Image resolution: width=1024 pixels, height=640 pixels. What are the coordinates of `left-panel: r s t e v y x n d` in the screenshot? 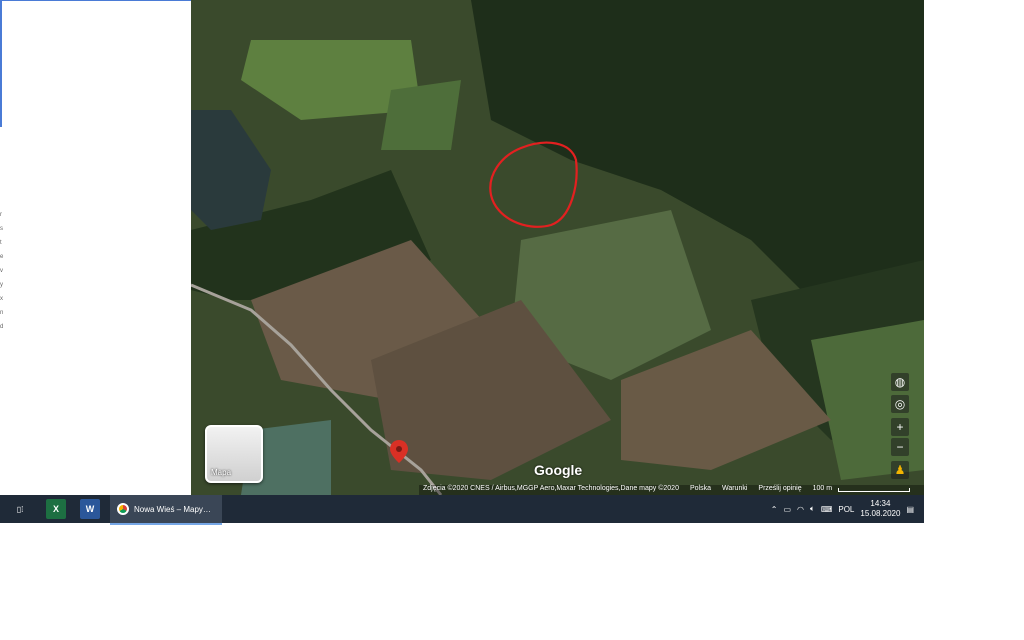 It's located at (95, 247).